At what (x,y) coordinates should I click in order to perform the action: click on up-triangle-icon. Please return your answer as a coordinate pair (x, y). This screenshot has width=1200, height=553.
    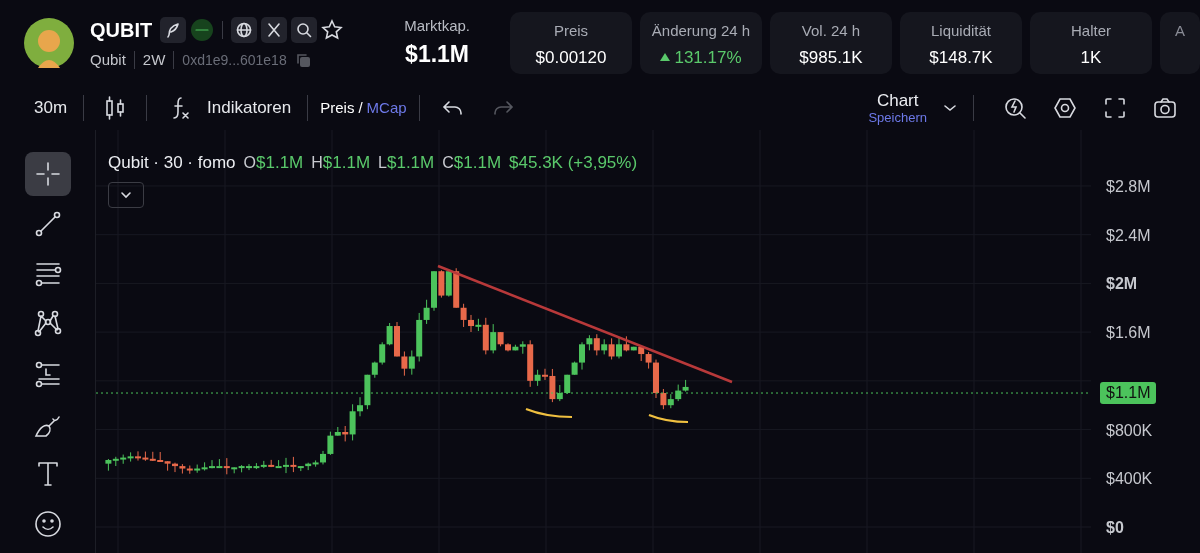
    Looking at the image, I should click on (665, 57).